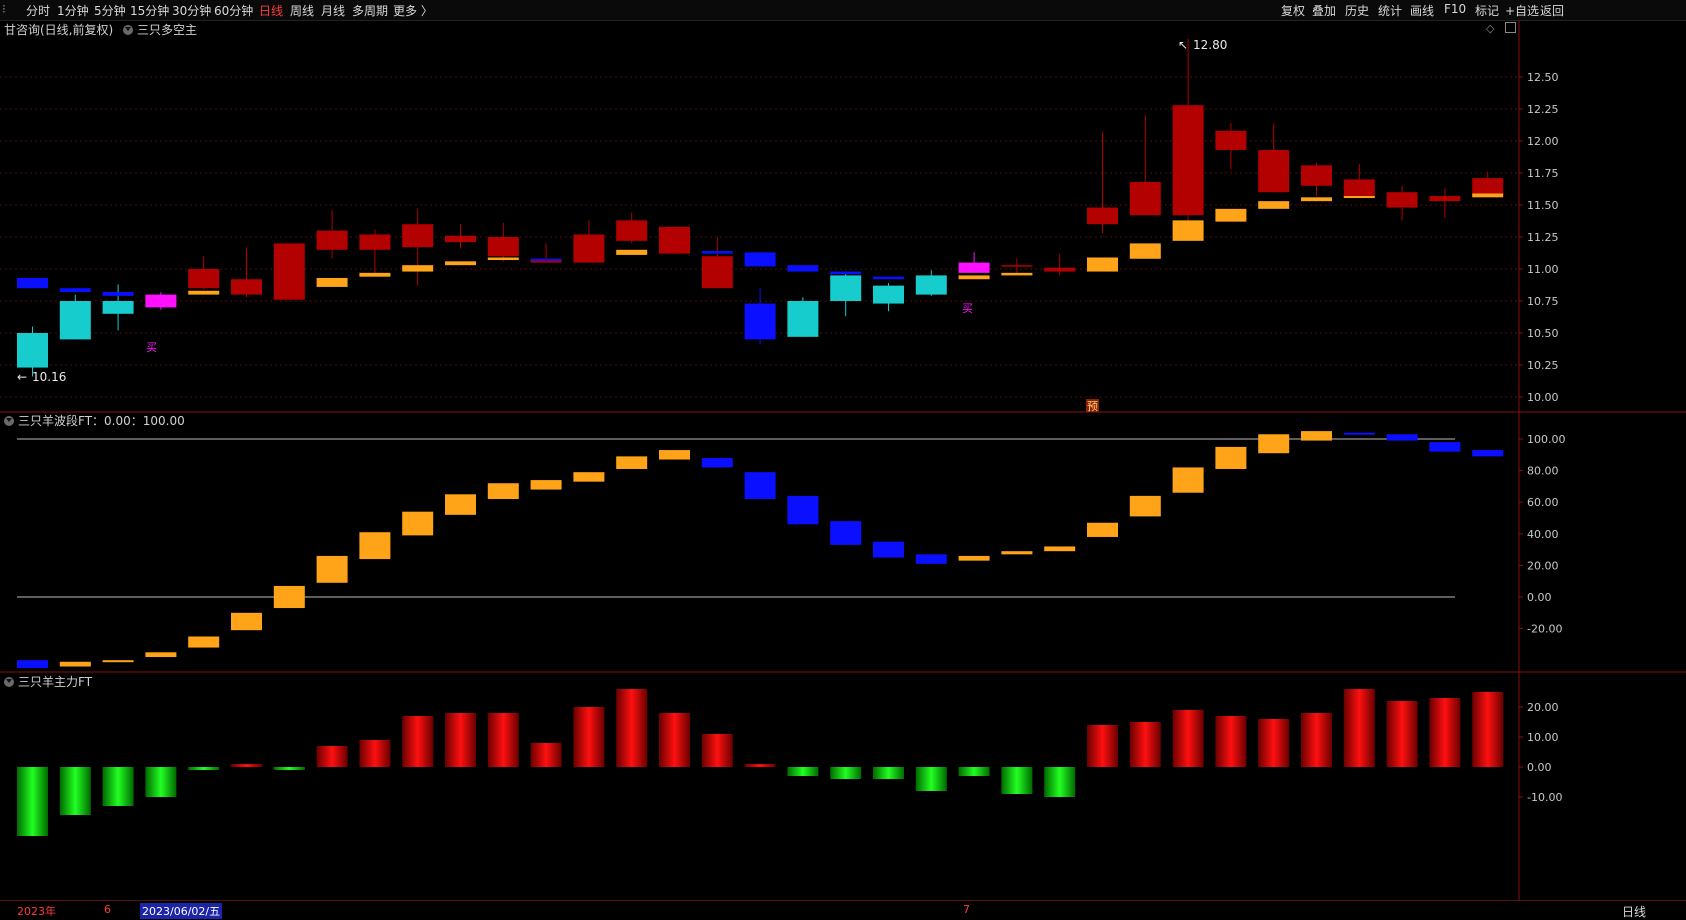 Image resolution: width=1686 pixels, height=920 pixels. I want to click on wave-tick-label: 40.00, so click(1543, 534).